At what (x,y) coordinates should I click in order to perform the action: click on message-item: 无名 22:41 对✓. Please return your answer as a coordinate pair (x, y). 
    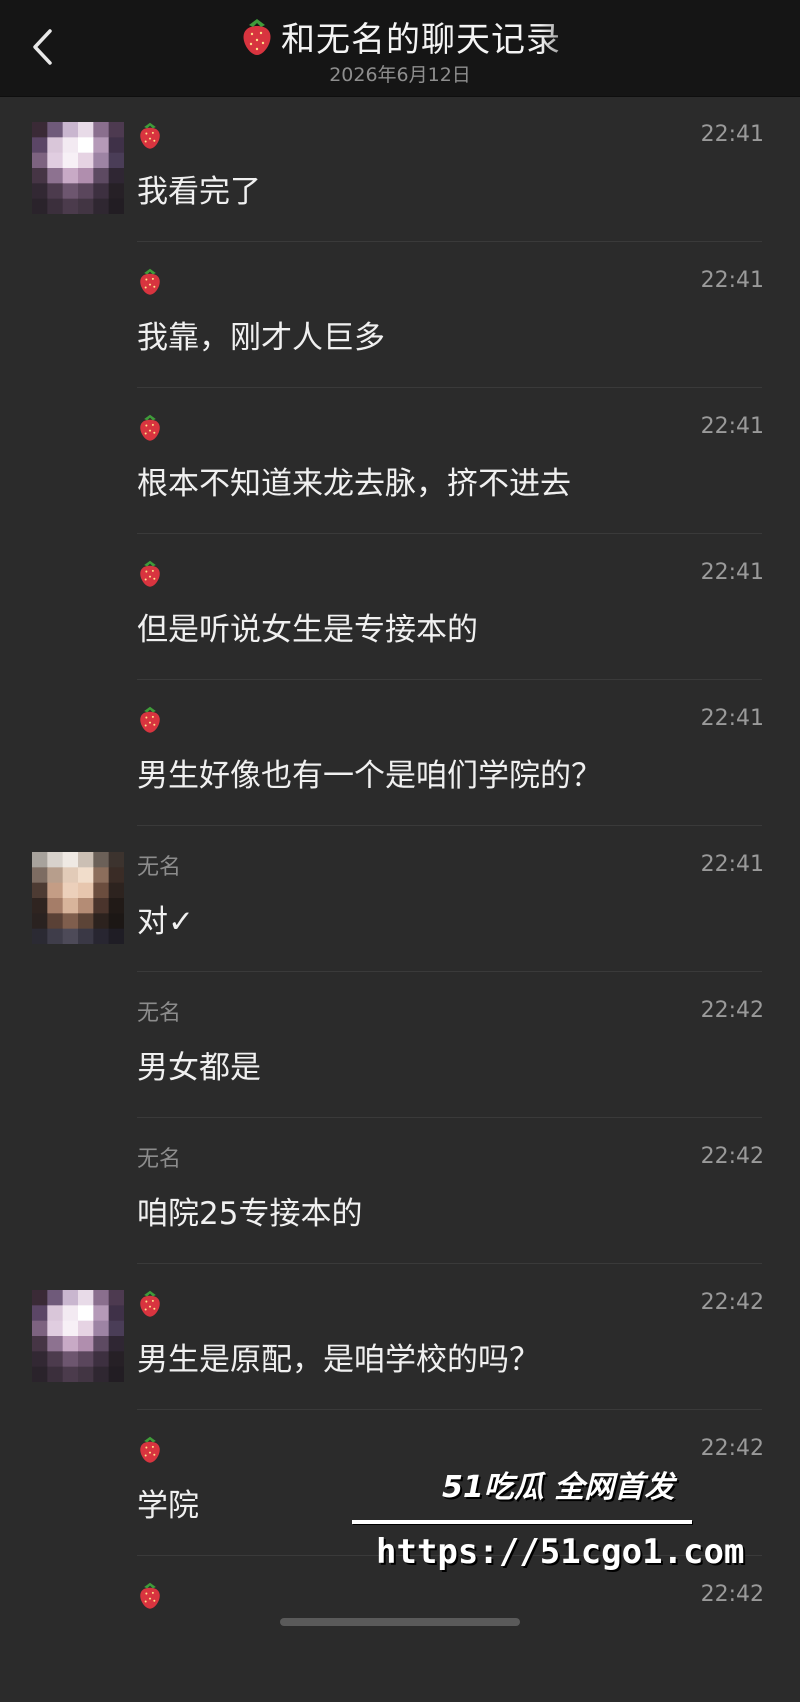
    Looking at the image, I should click on (400, 899).